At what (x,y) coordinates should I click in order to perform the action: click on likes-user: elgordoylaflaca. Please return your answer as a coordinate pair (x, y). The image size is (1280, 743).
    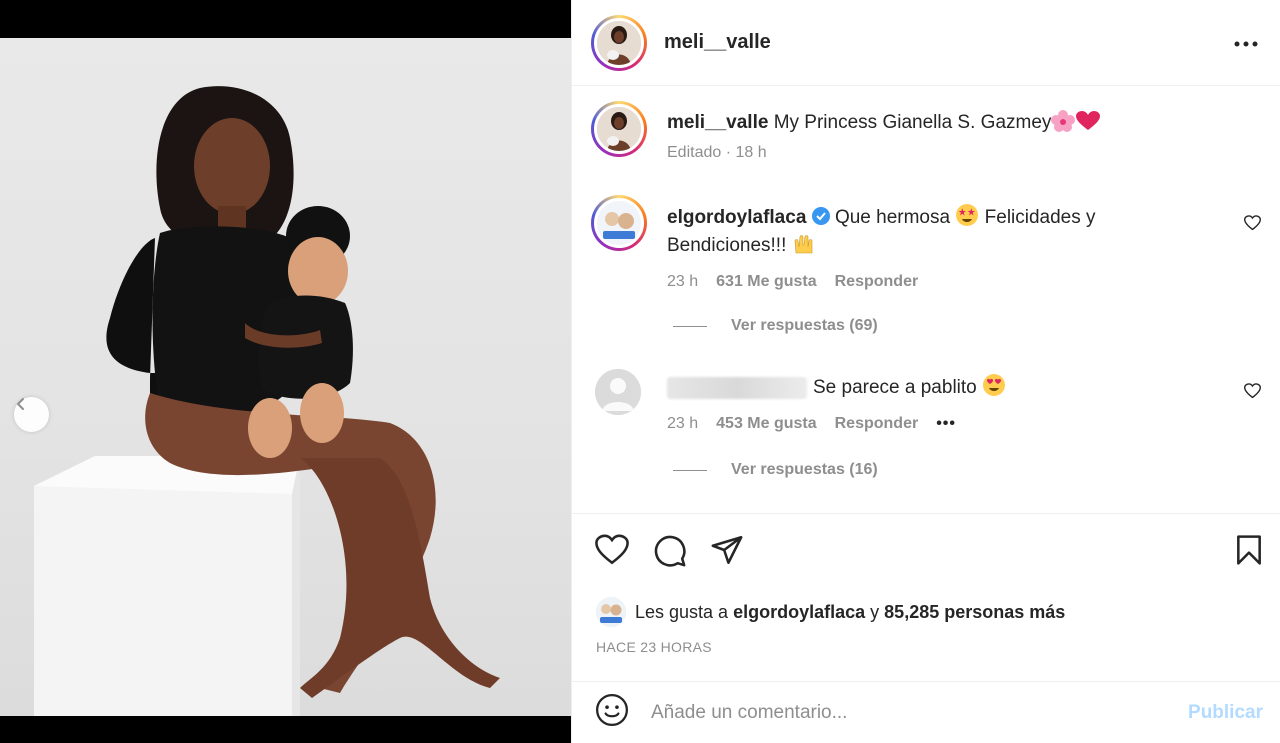
    Looking at the image, I should click on (799, 612).